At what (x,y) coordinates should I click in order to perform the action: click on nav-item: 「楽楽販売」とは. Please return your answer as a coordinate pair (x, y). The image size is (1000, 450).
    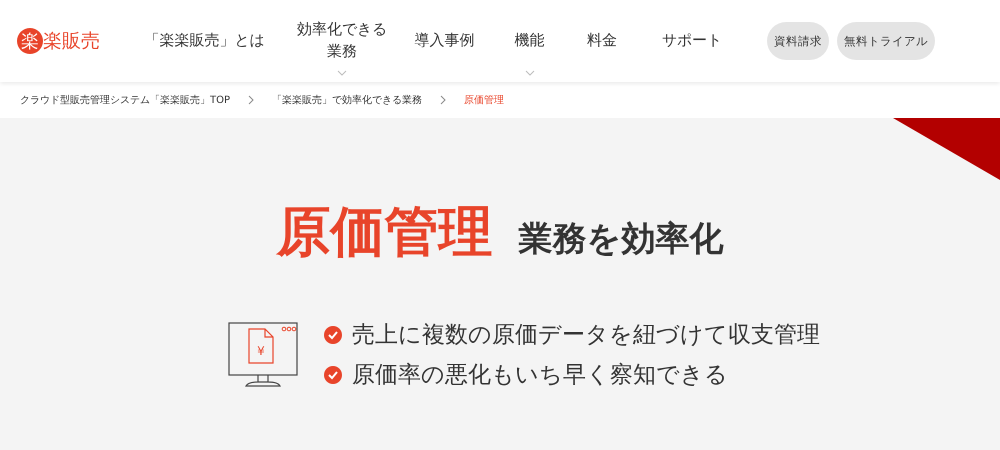
    Looking at the image, I should click on (204, 41).